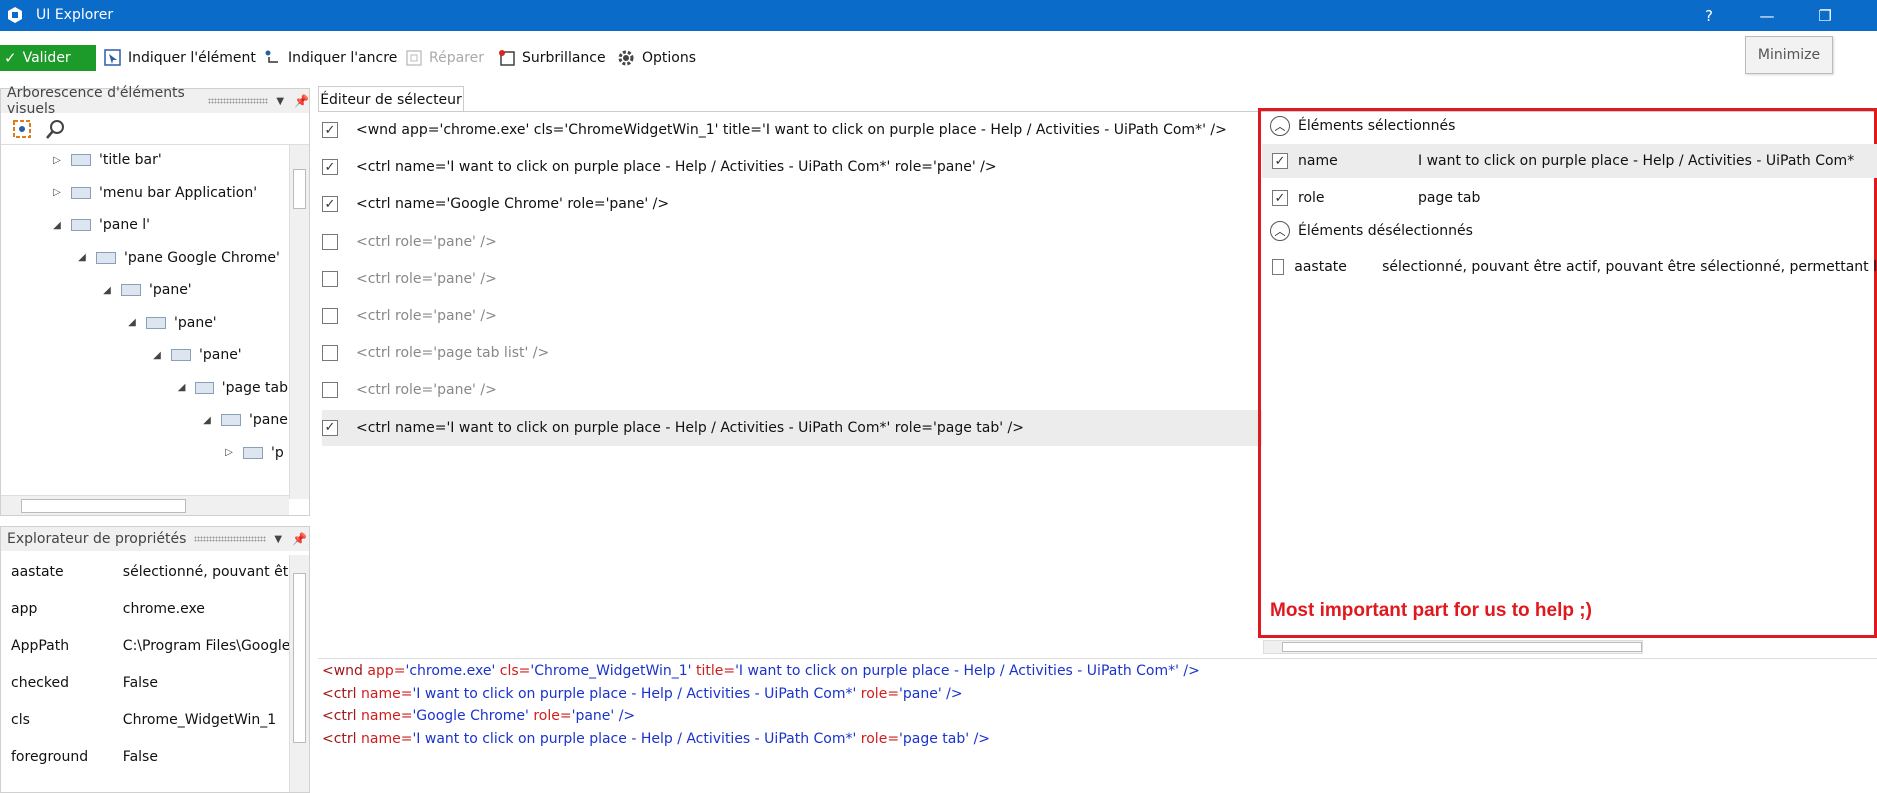 The height and width of the screenshot is (793, 1877). I want to click on tree-node-label: 'menu bar Application', so click(178, 192).